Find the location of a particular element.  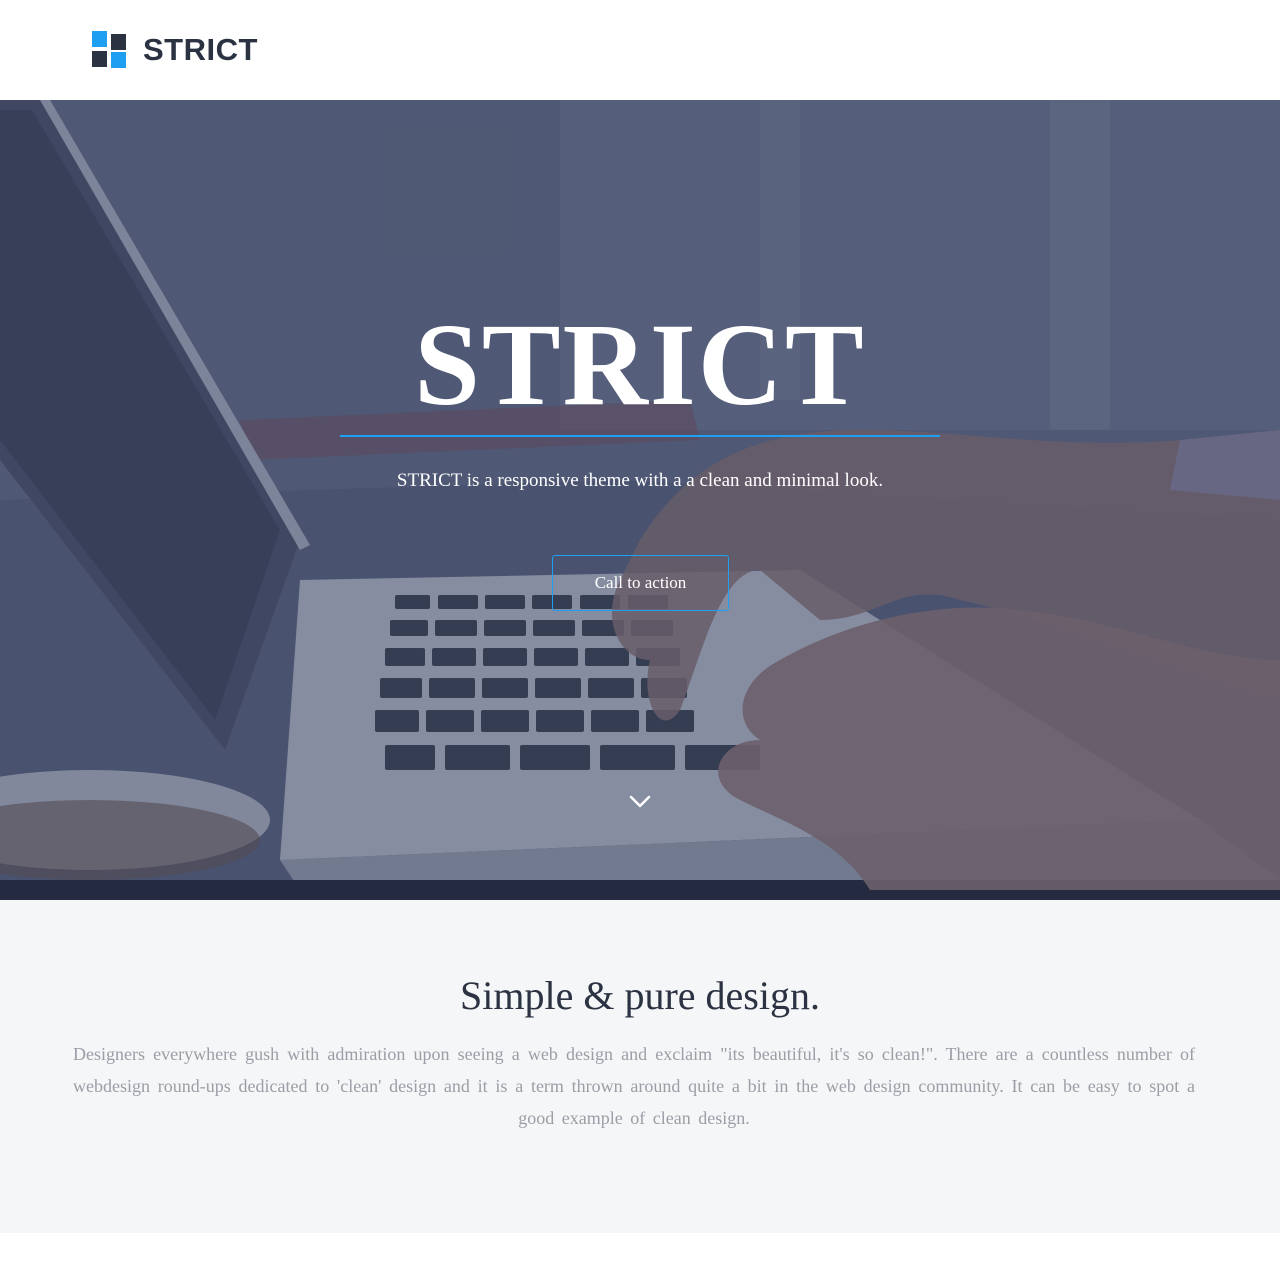

hero-divider is located at coordinates (640, 436).